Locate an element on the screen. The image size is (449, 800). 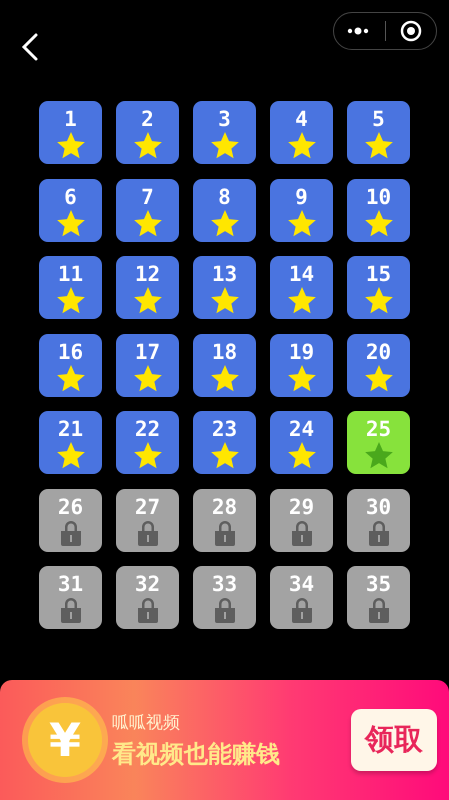
level-tile: 27 is located at coordinates (147, 520).